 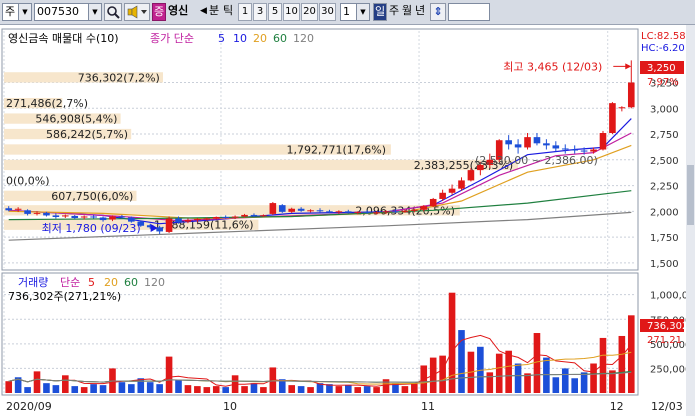 What do you see at coordinates (245, 12) in the screenshot?
I see `period-button-1: 1` at bounding box center [245, 12].